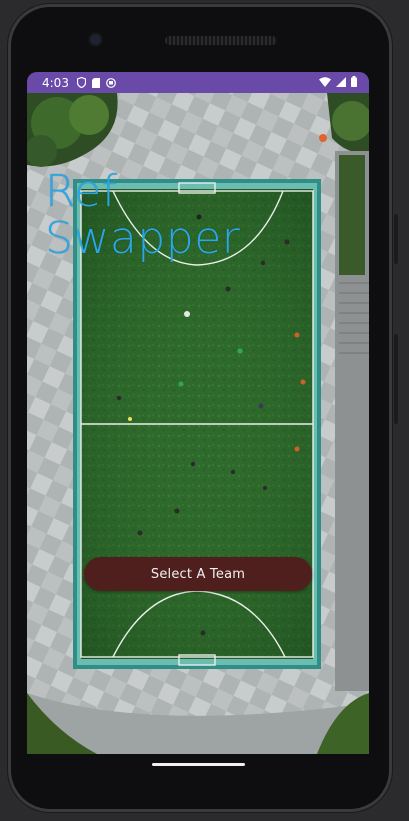 The height and width of the screenshot is (821, 409). Describe the element at coordinates (198, 769) in the screenshot. I see `navigation-bar` at that location.